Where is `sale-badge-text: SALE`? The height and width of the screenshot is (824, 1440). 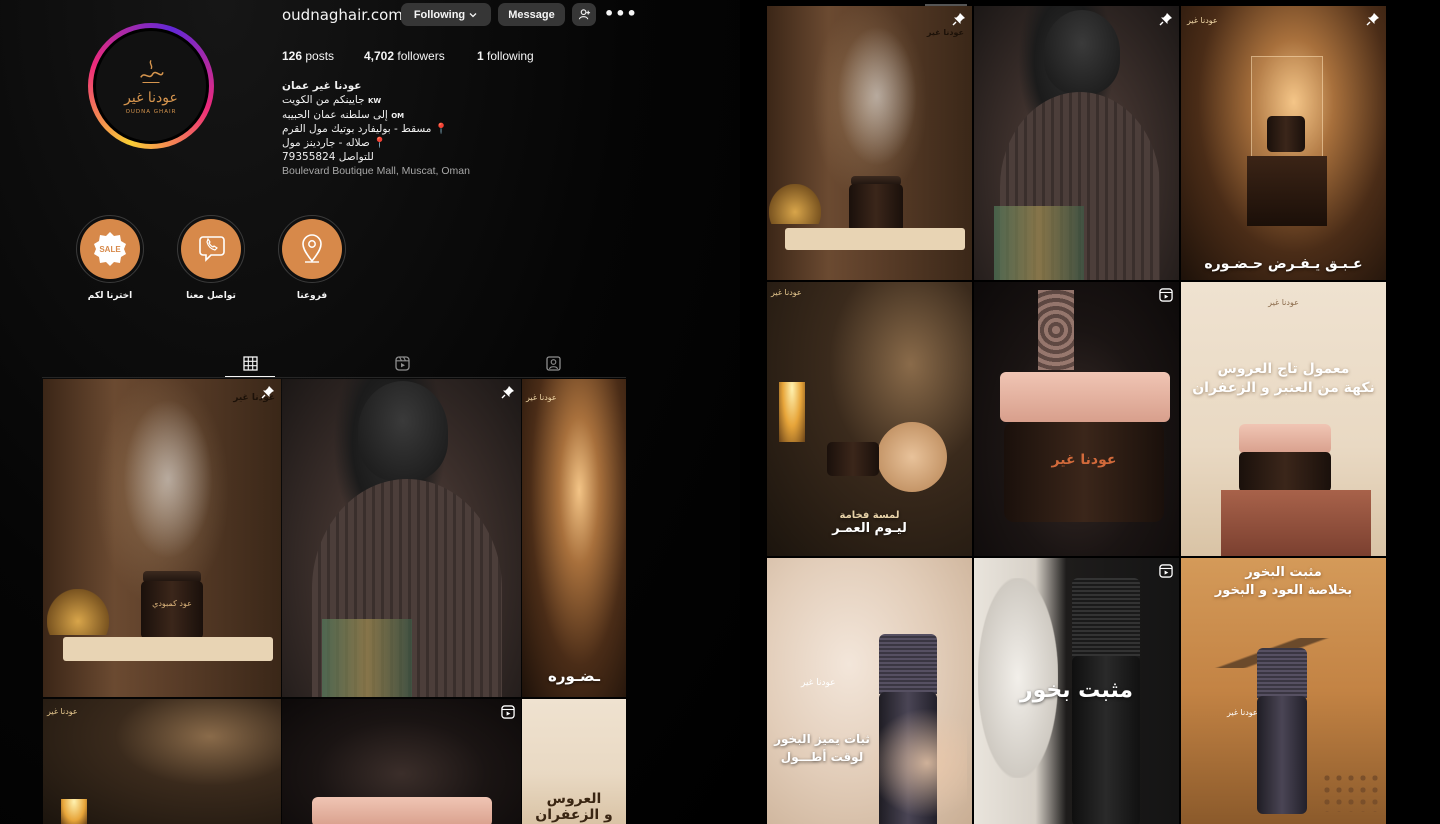 sale-badge-text: SALE is located at coordinates (110, 249).